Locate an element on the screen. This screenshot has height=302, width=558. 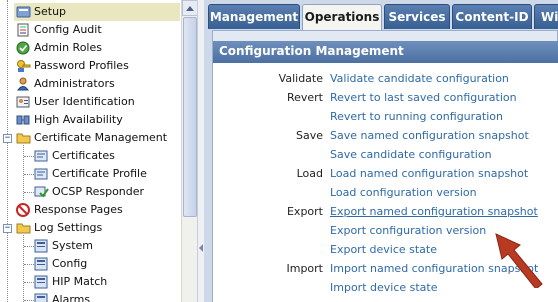
save-candidate-link: Save candidate configuration is located at coordinates (411, 154).